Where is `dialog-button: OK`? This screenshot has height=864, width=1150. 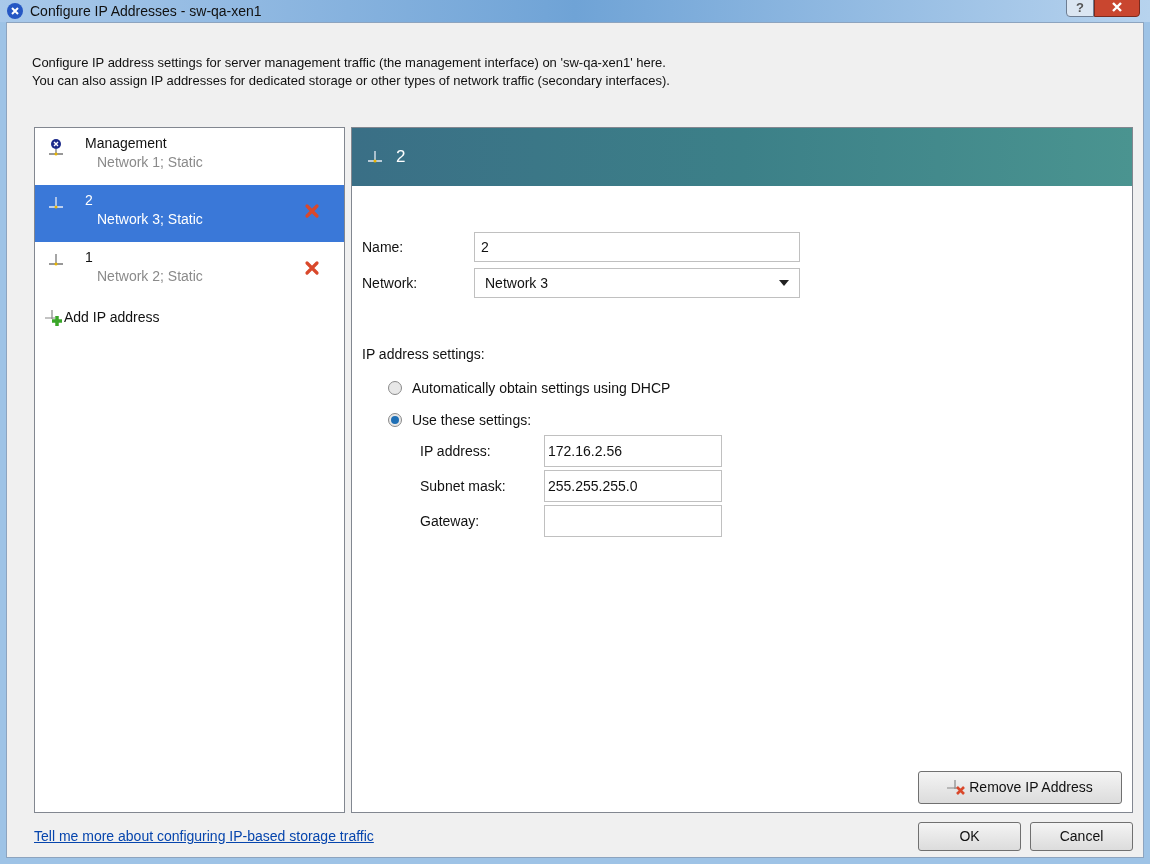
dialog-button: OK is located at coordinates (969, 836).